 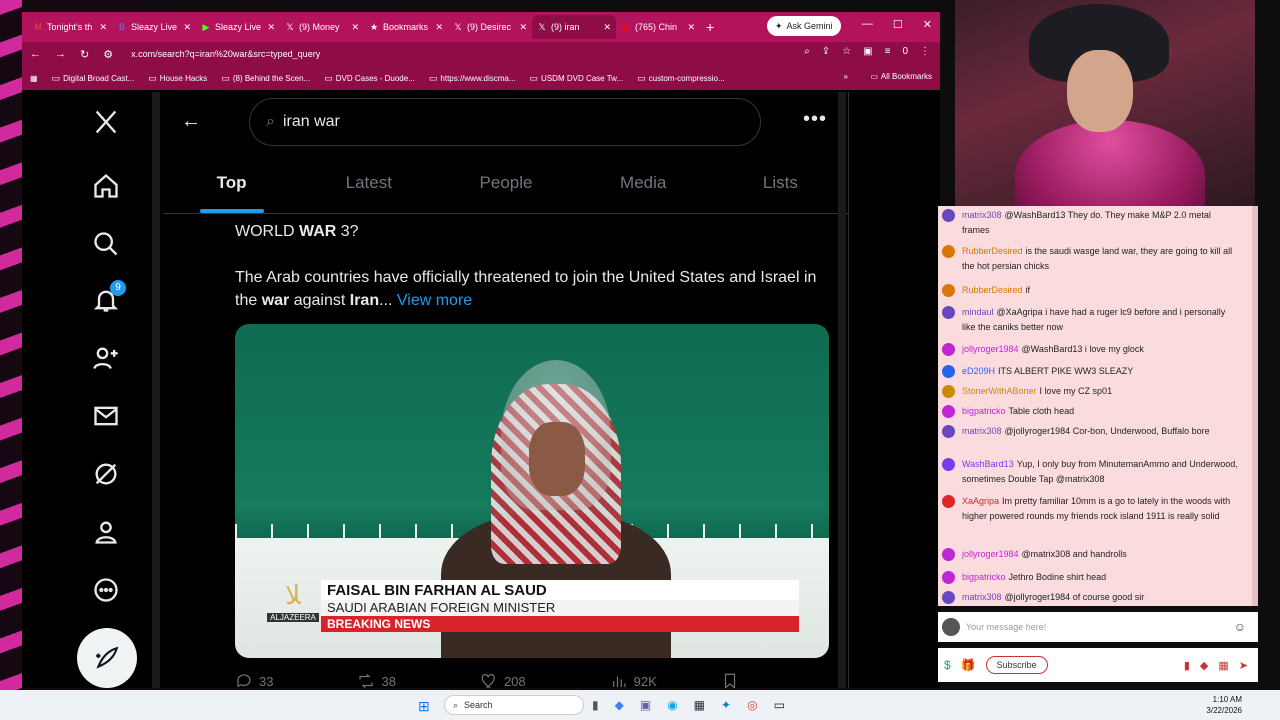 What do you see at coordinates (231, 182) in the screenshot?
I see `tab-top: Top` at bounding box center [231, 182].